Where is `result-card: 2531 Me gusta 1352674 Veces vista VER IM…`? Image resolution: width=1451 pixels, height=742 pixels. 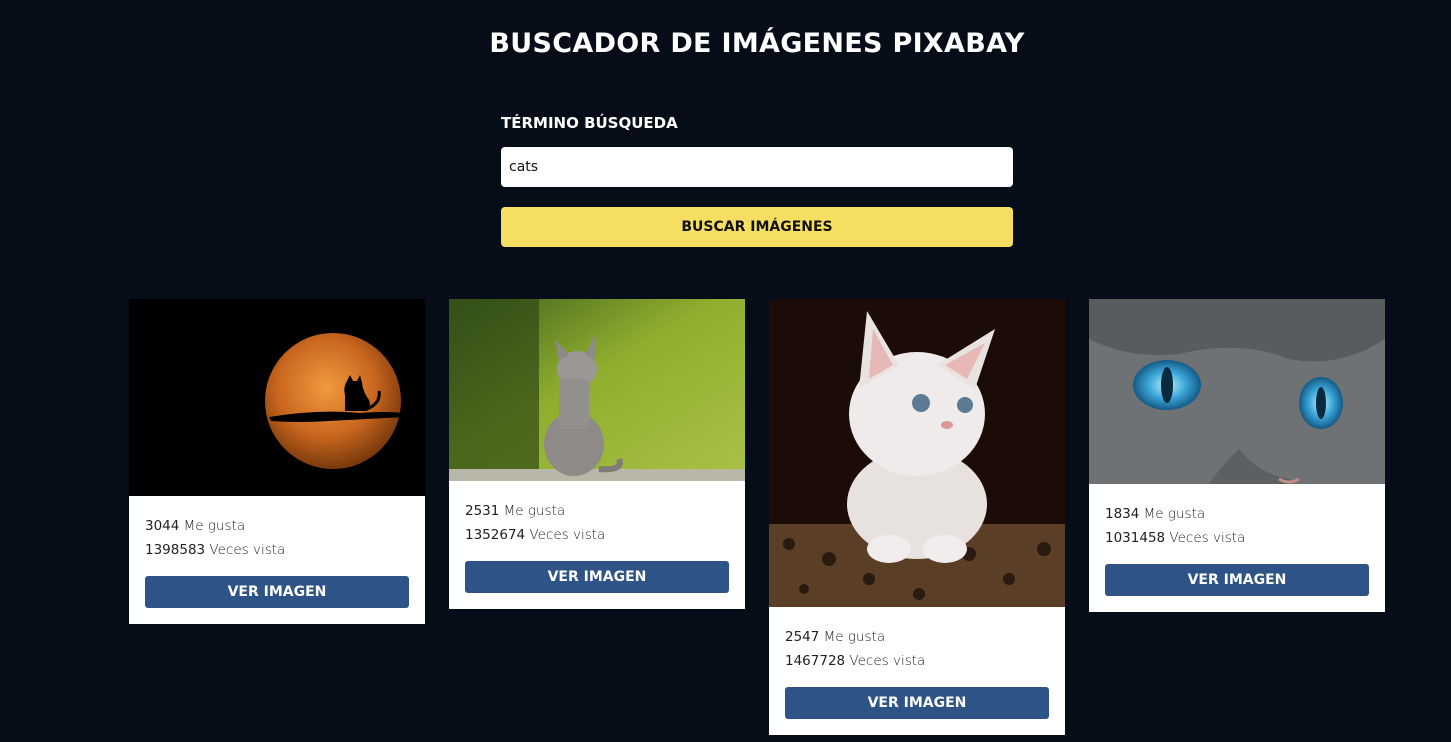 result-card: 2531 Me gusta 1352674 Veces vista VER IM… is located at coordinates (597, 454).